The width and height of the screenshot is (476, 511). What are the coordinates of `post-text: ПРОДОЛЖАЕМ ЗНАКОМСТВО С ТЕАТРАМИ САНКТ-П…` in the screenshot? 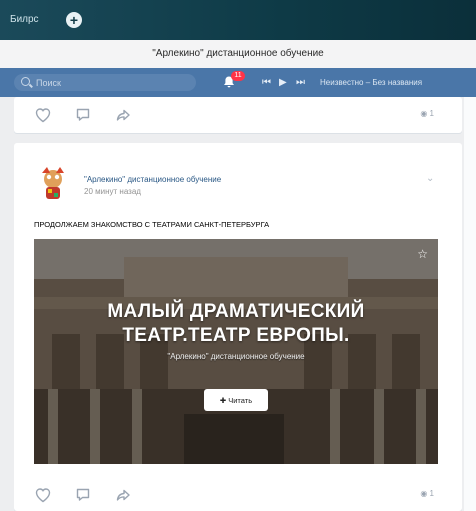 It's located at (152, 224).